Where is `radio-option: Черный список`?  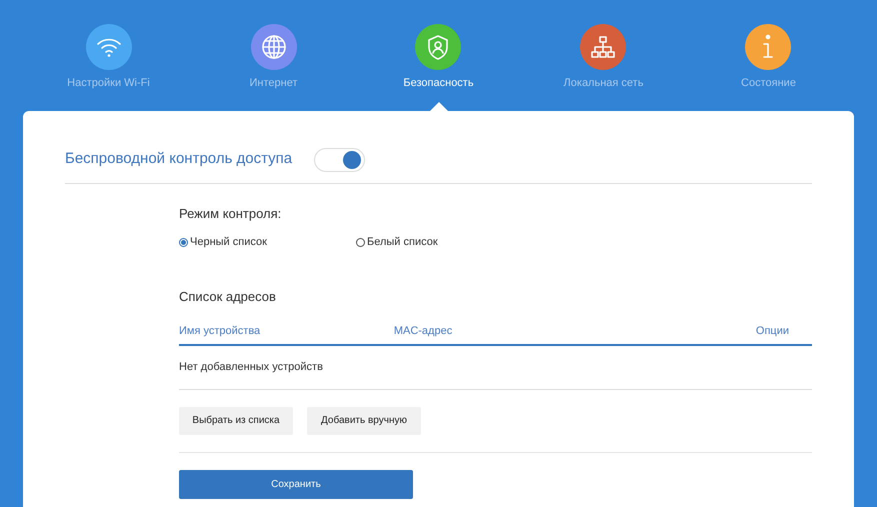
radio-option: Черный список is located at coordinates (267, 242).